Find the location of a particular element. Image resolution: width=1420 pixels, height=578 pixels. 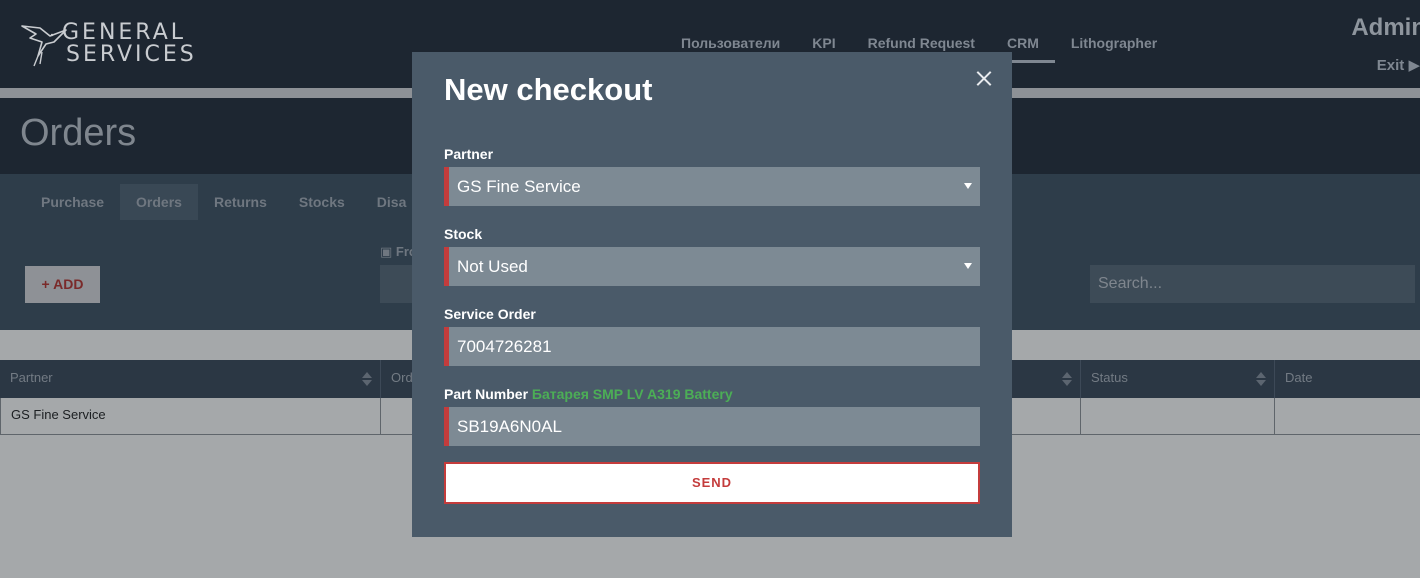

cell-date is located at coordinates (1347, 416).